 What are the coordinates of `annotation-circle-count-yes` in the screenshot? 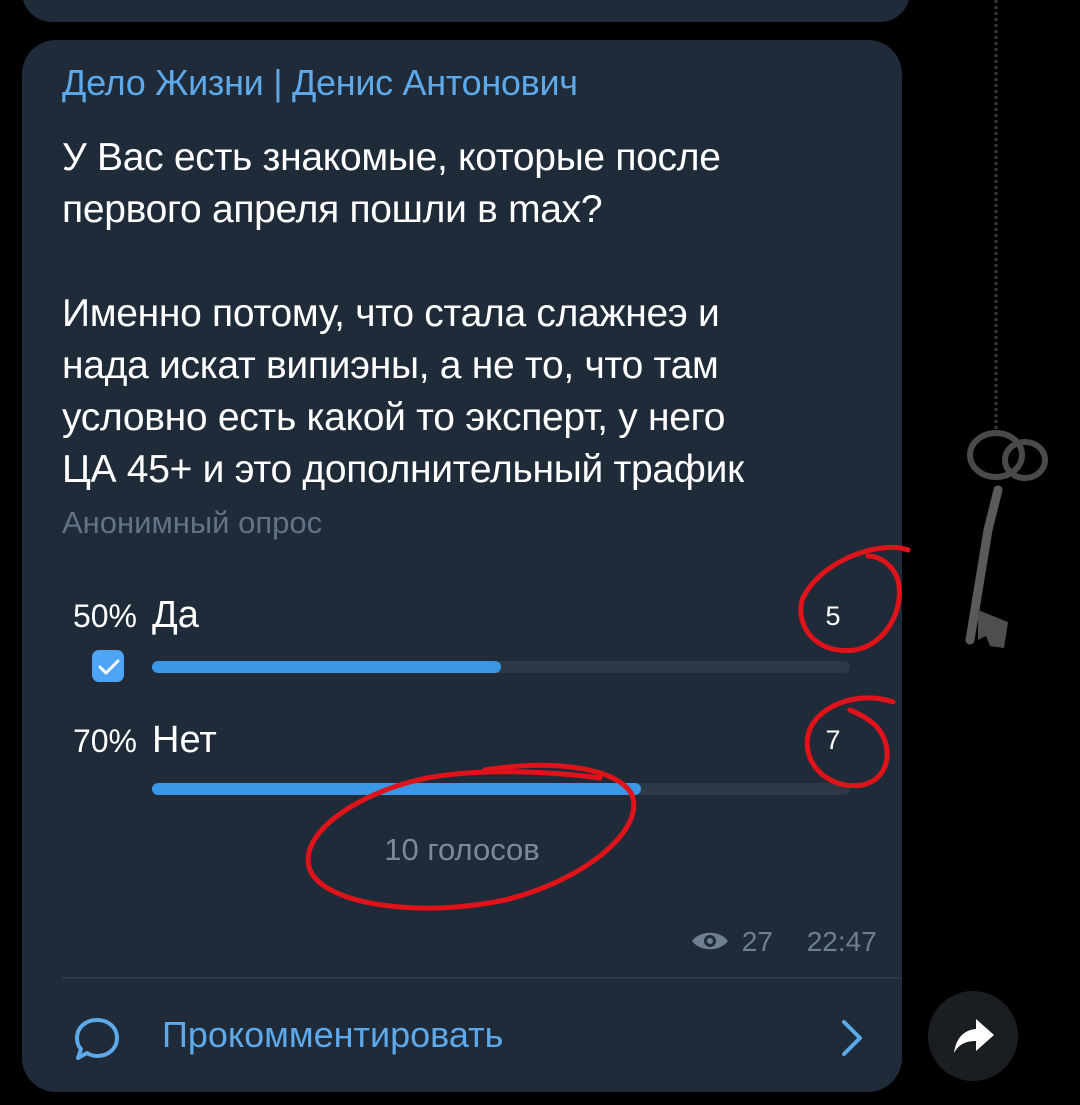 It's located at (854, 599).